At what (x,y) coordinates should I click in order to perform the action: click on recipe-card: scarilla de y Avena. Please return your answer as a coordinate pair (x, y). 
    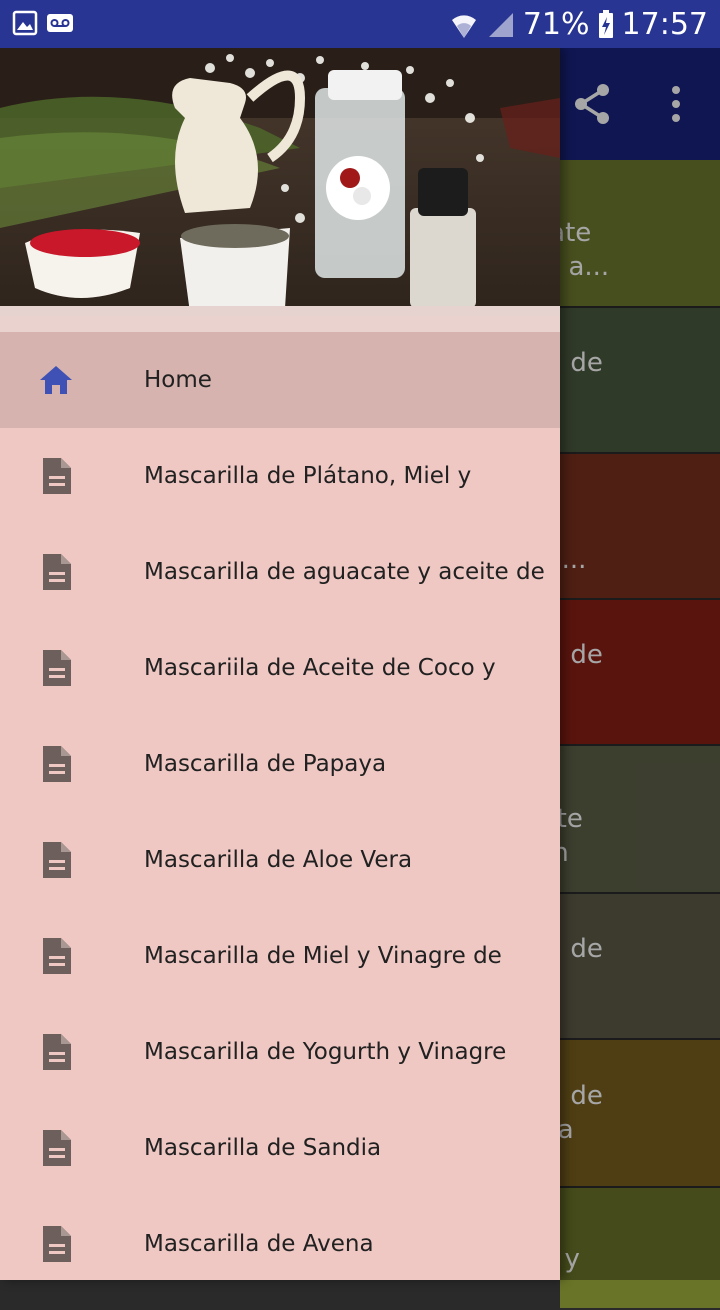
    Looking at the image, I should click on (640, 1113).